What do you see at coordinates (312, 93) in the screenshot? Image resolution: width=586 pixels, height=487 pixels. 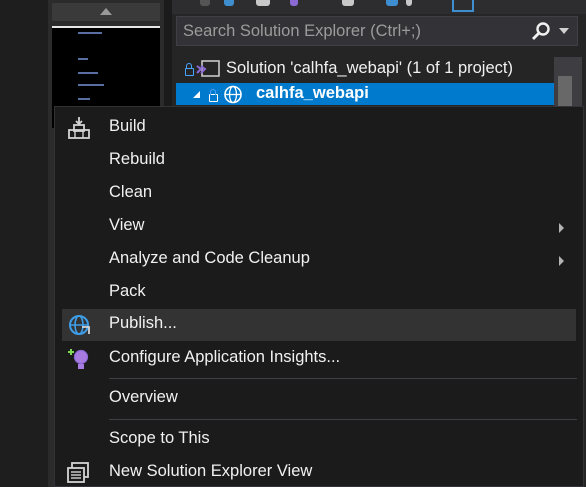 I see `tree-item-label: calhfa_webapi` at bounding box center [312, 93].